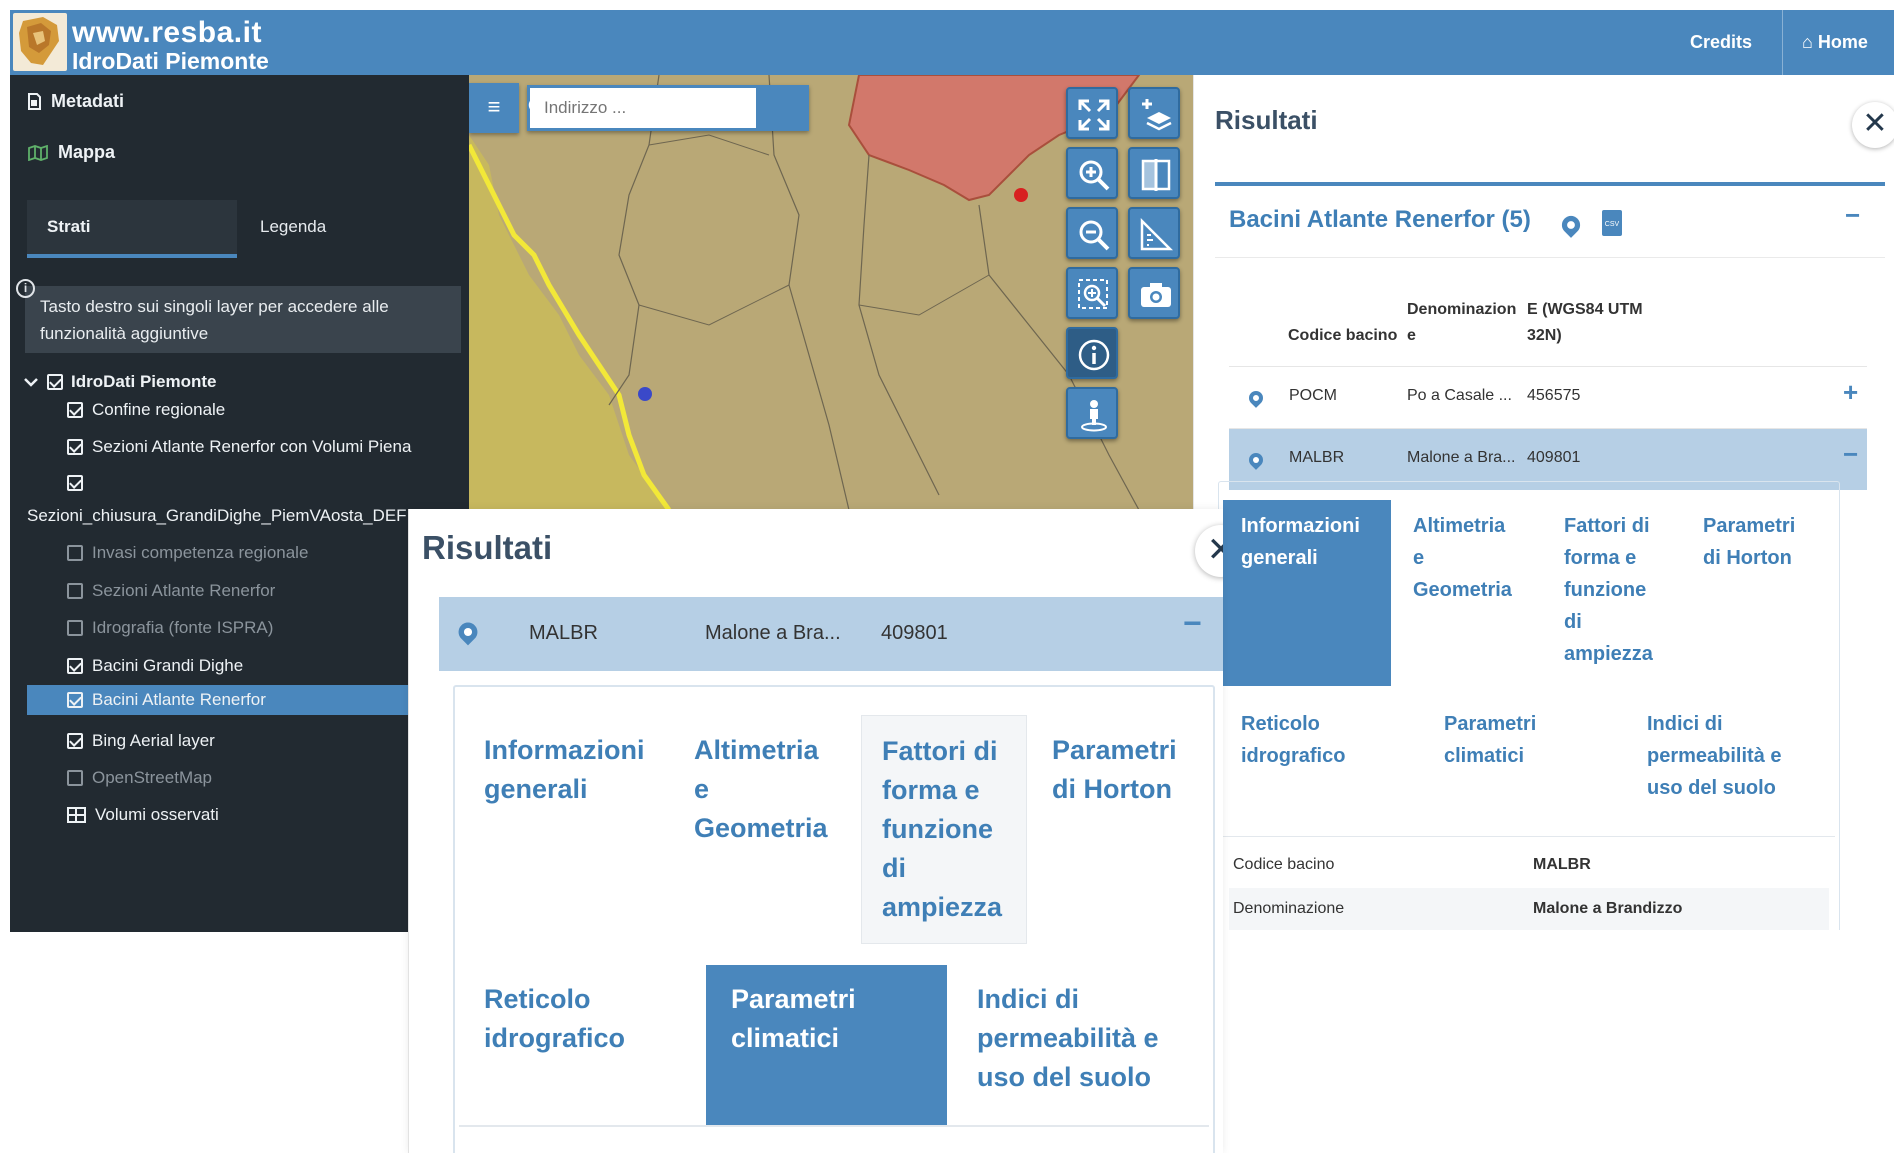 The width and height of the screenshot is (1894, 1153). I want to click on results-card-title: Bacini Atlante Renerfor (5), so click(1380, 220).